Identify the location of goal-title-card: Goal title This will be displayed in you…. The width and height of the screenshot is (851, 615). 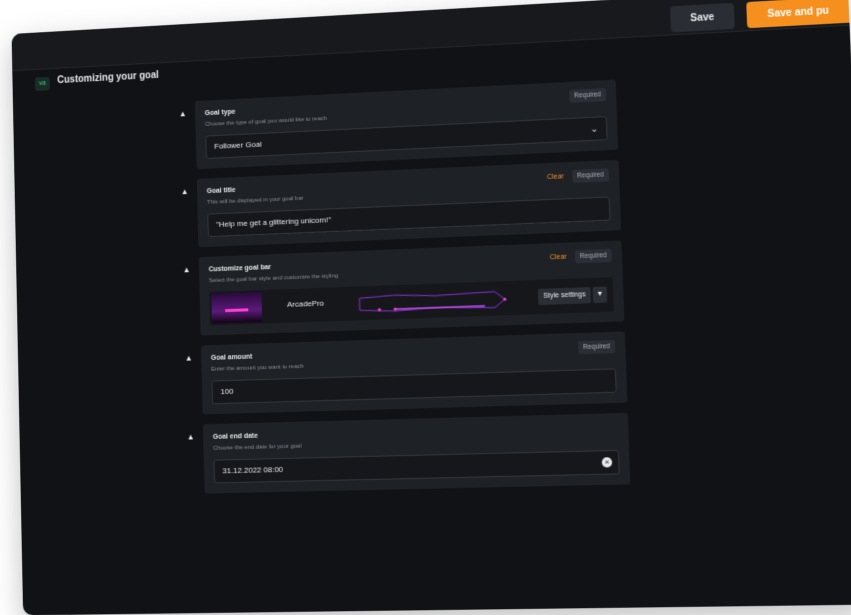
(409, 203).